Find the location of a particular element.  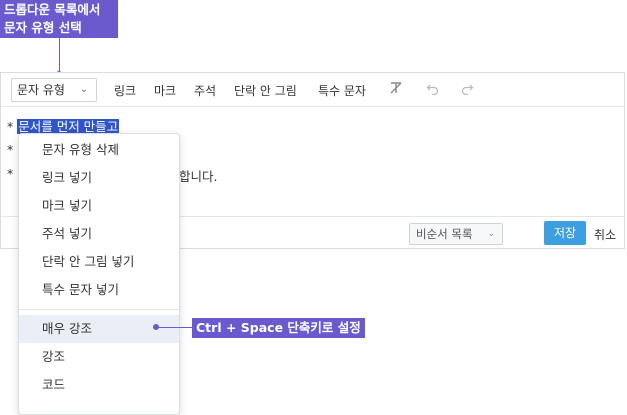

undo-icon is located at coordinates (433, 90).